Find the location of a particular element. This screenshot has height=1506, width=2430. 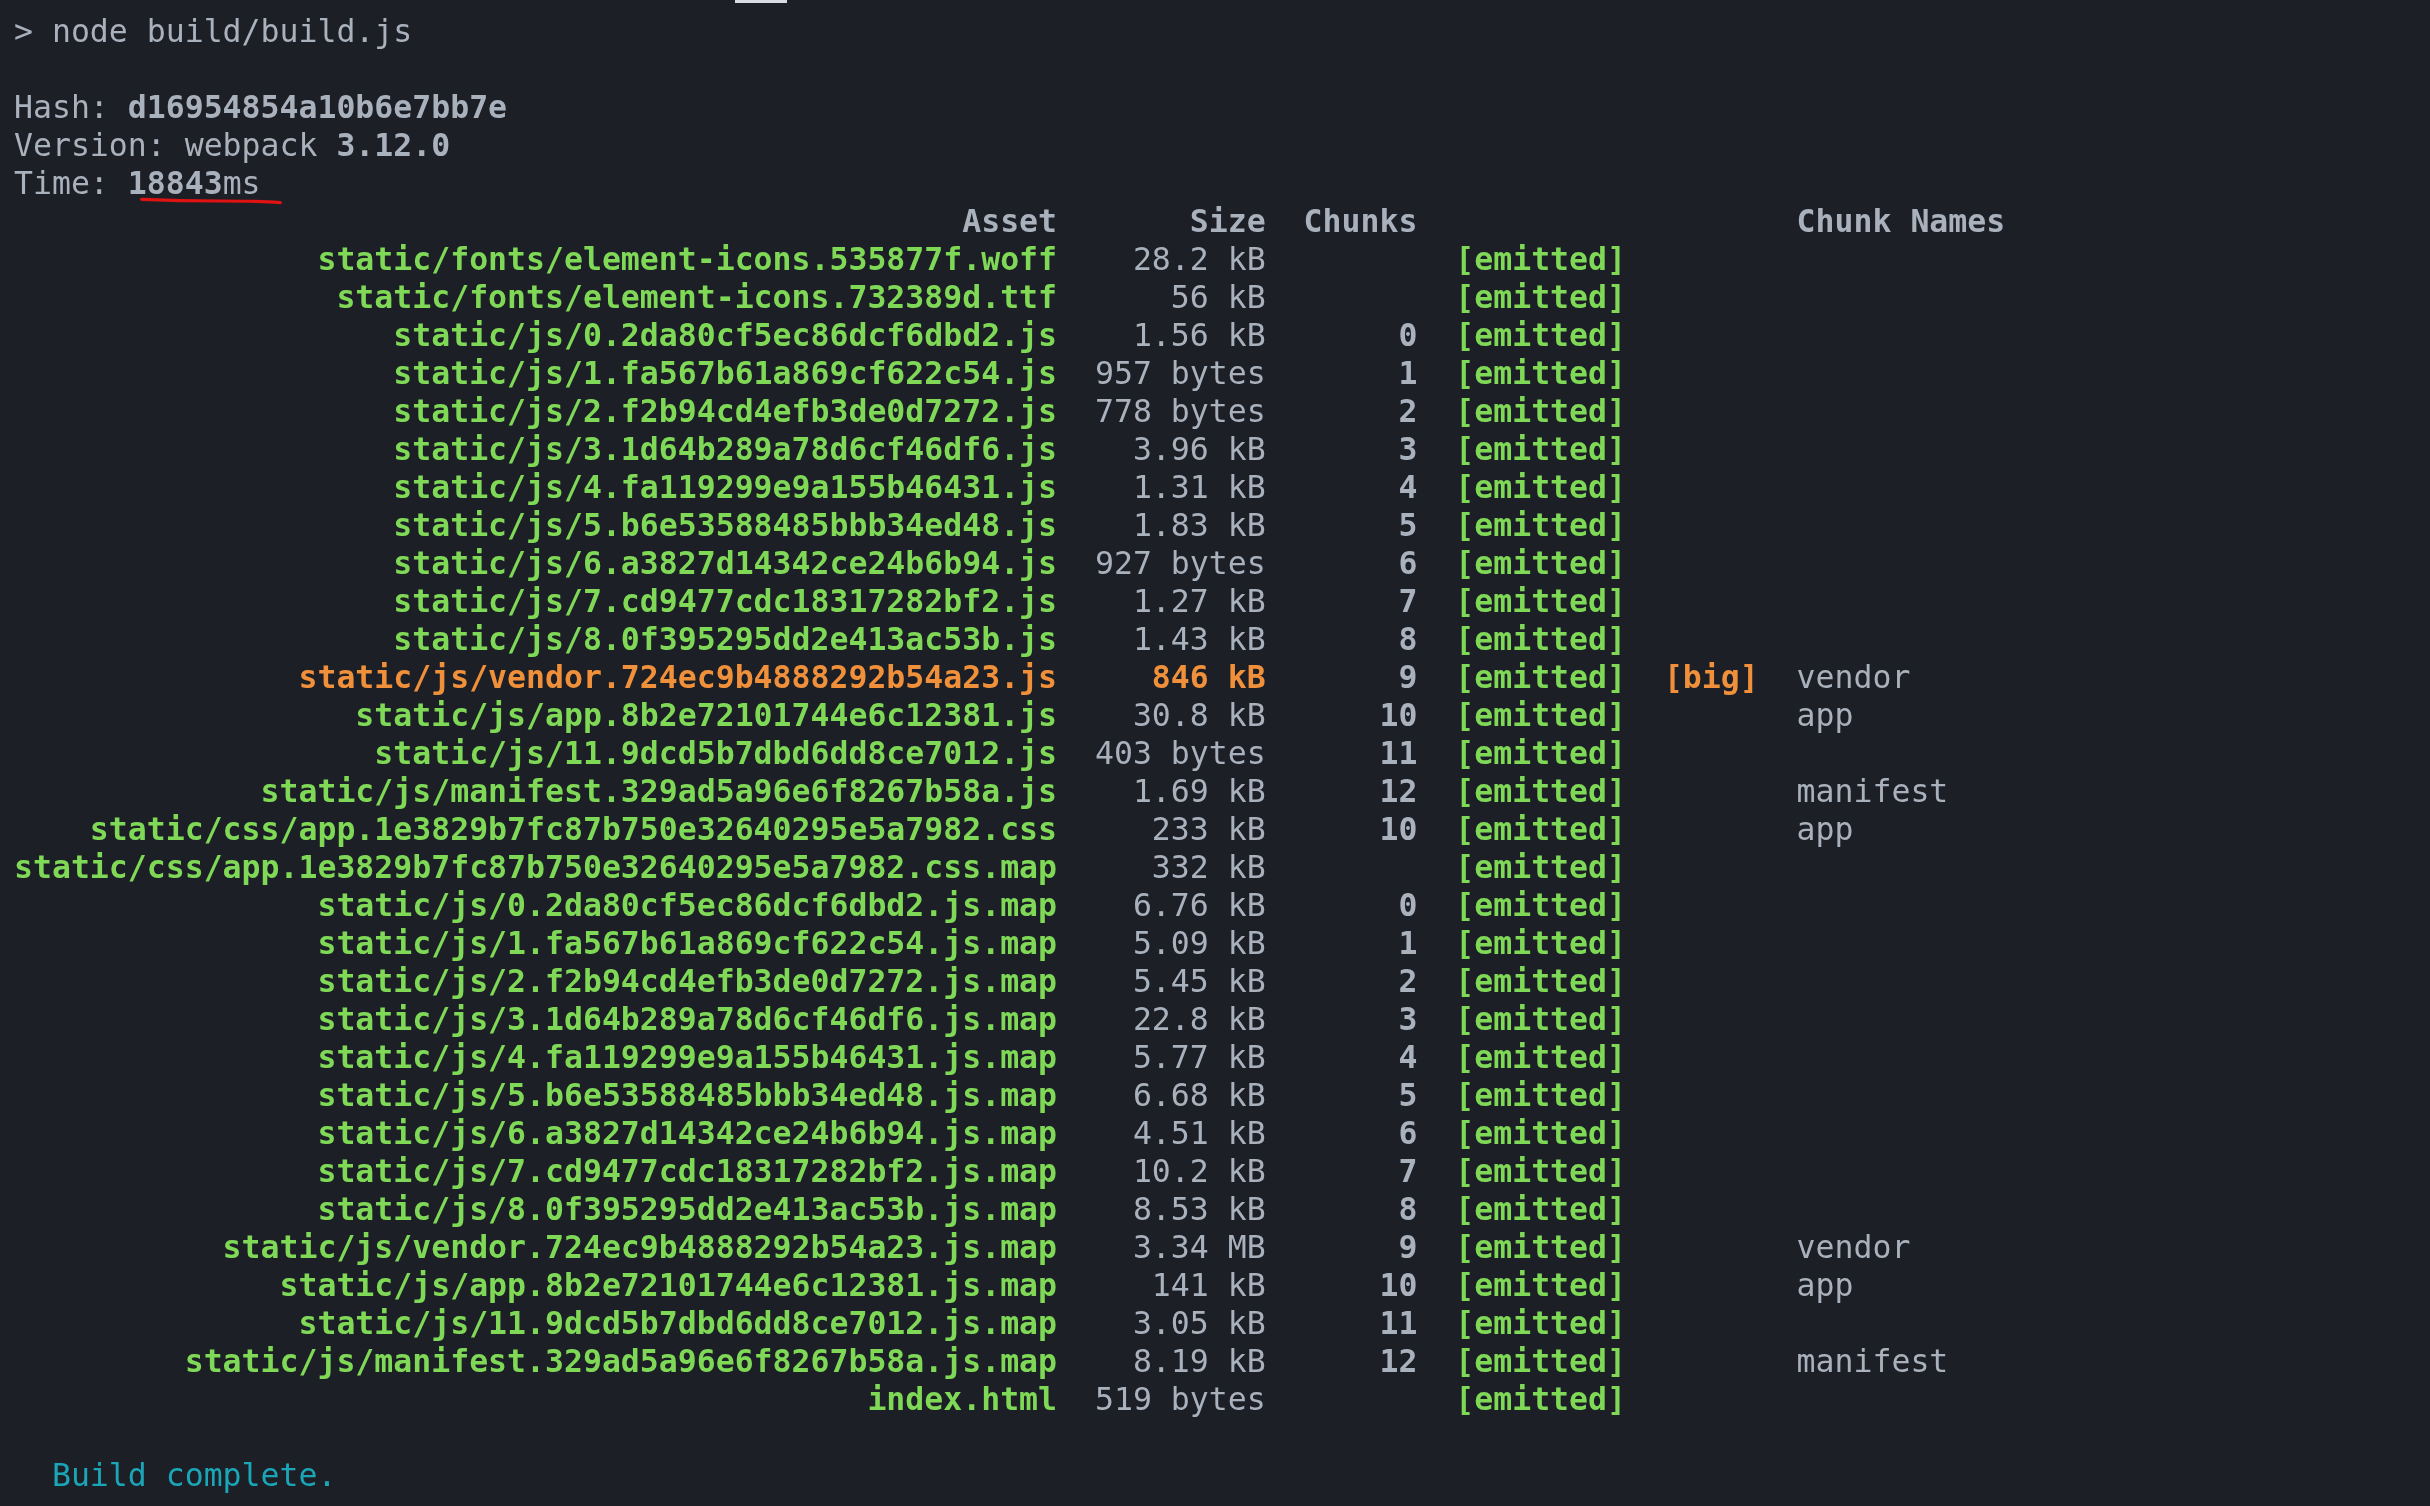

asset-path: static/js/2.f2b94cd4efb3de0d7272.js is located at coordinates (725, 411).